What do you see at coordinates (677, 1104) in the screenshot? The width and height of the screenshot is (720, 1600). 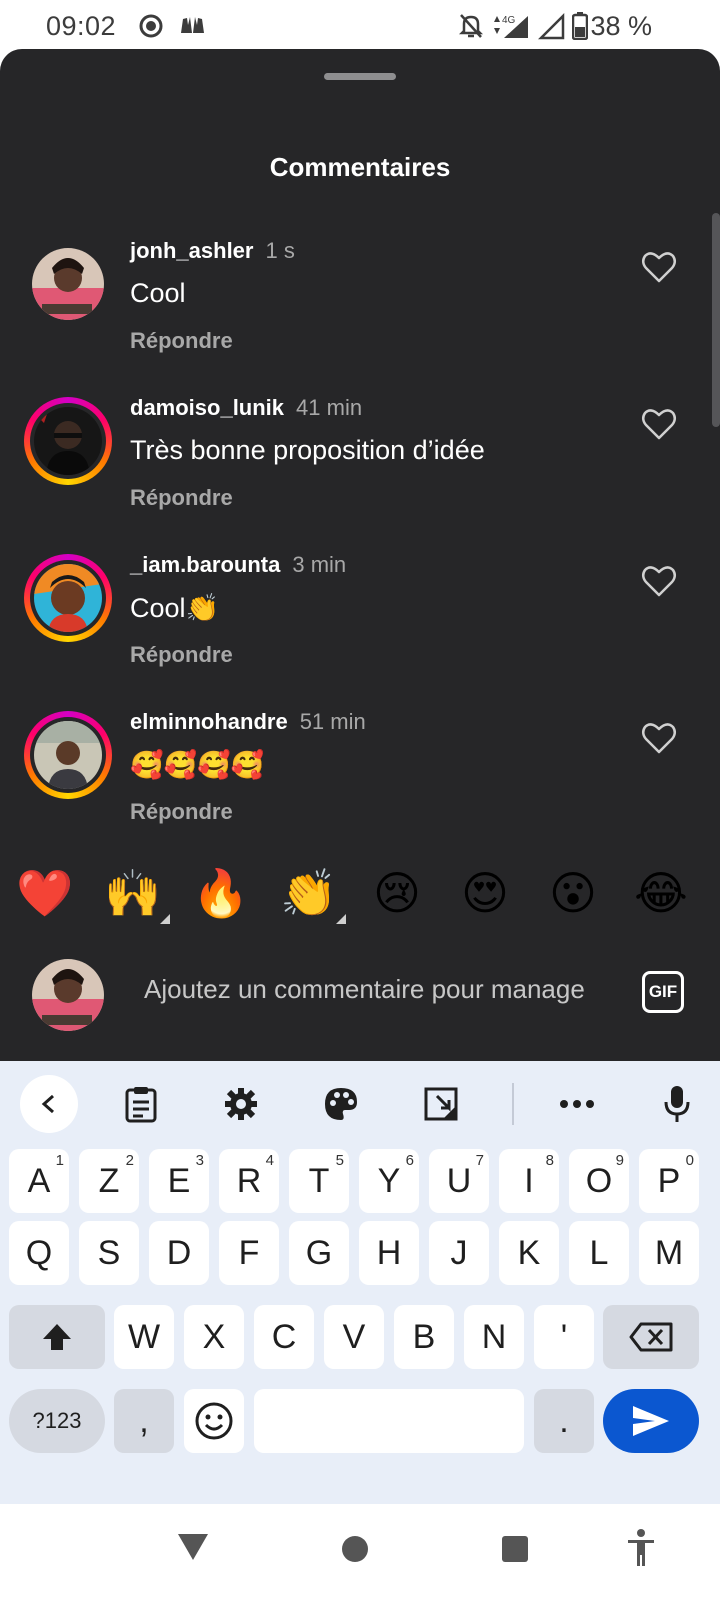 I see `microphone-icon` at bounding box center [677, 1104].